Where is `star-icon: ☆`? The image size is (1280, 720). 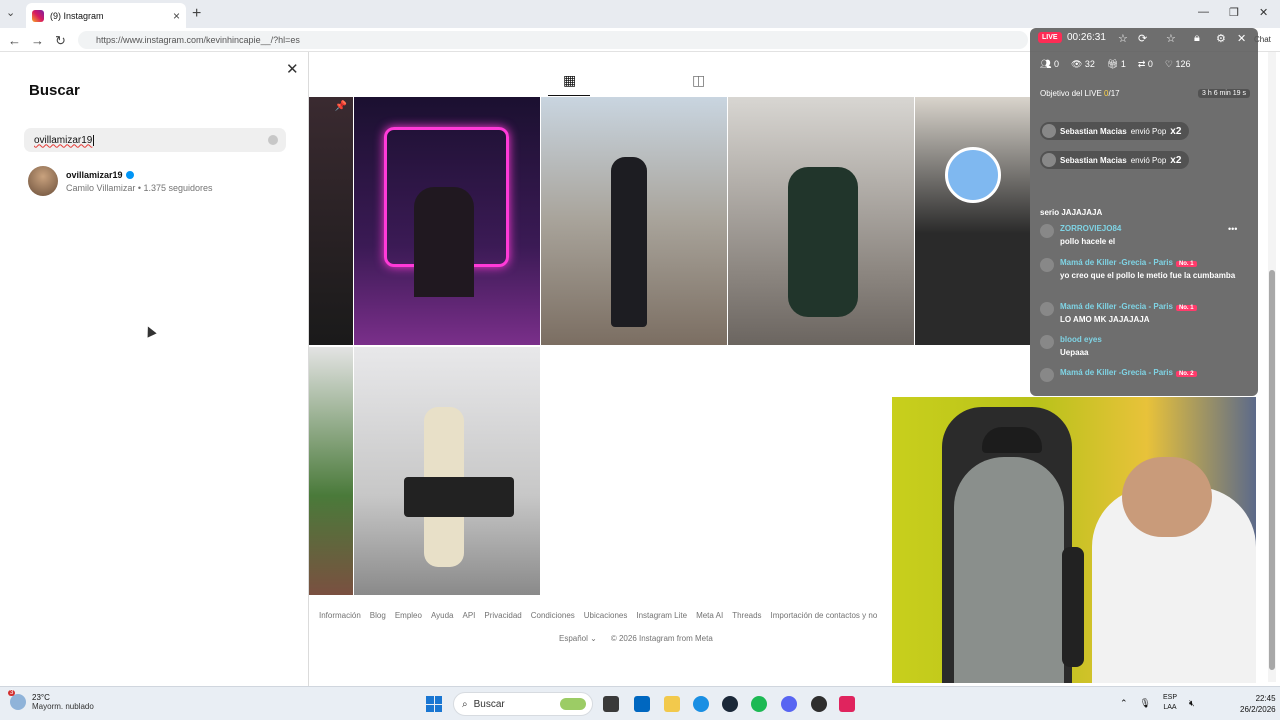 star-icon: ☆ is located at coordinates (1123, 38).